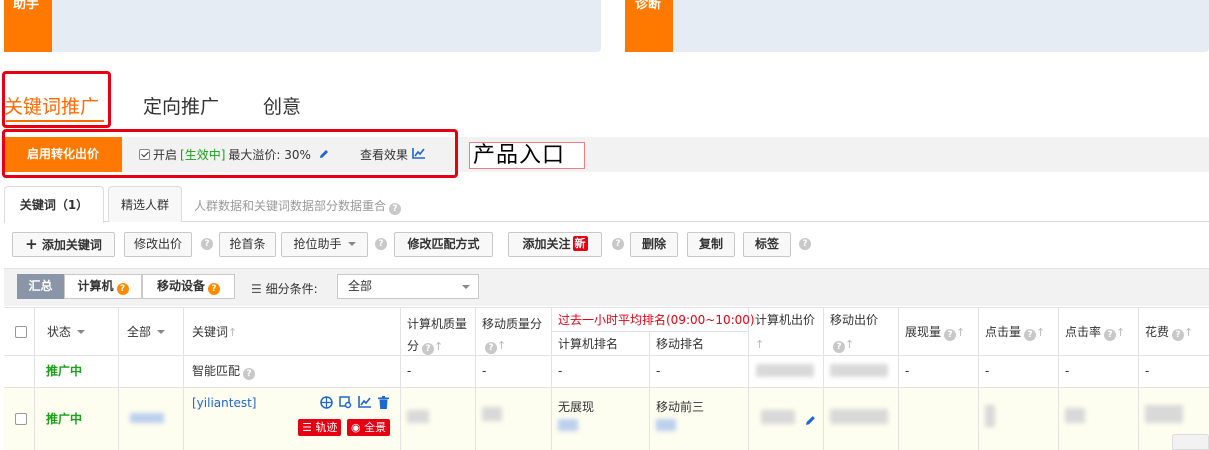  I want to click on row-impressions: -, so click(907, 371).